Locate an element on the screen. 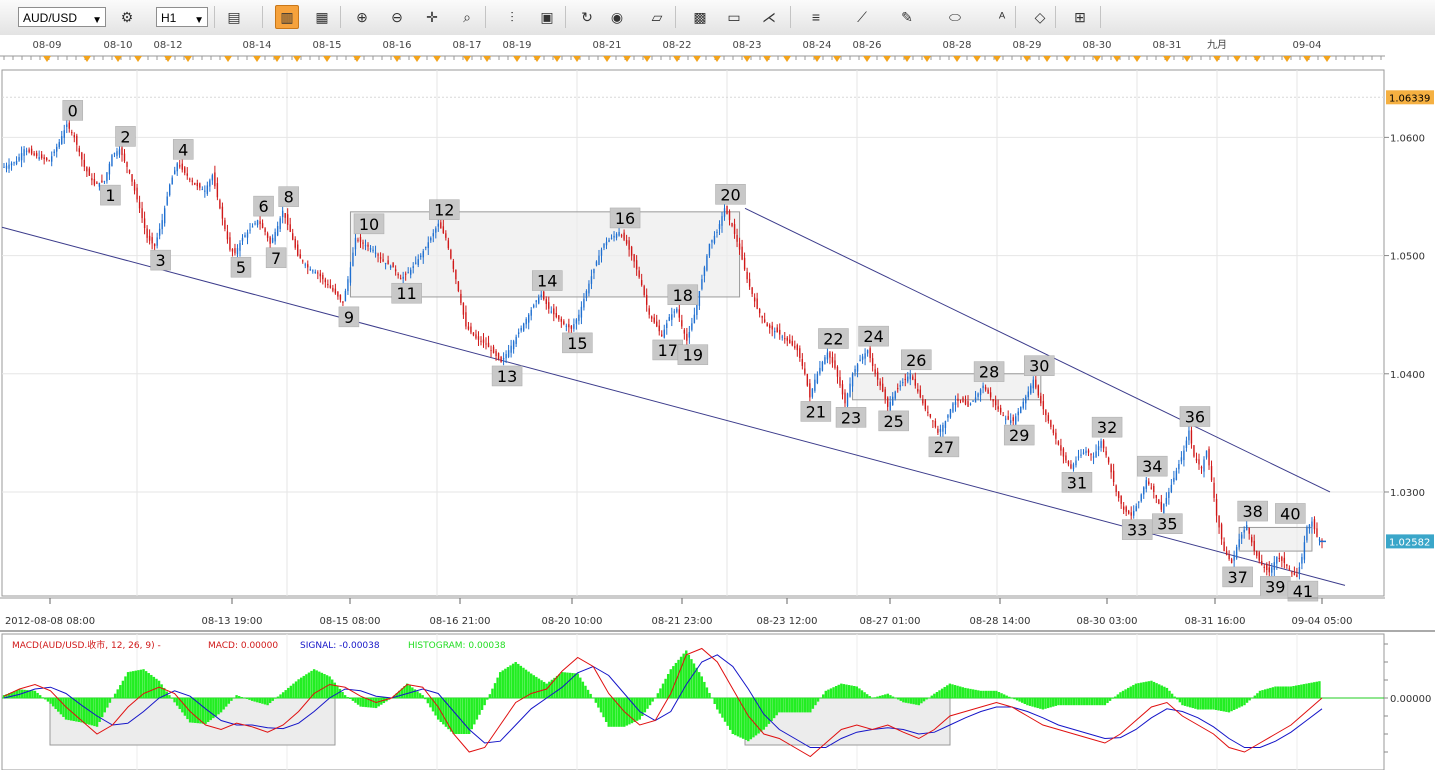  zoom-out-icon: ⊖ is located at coordinates (397, 17).